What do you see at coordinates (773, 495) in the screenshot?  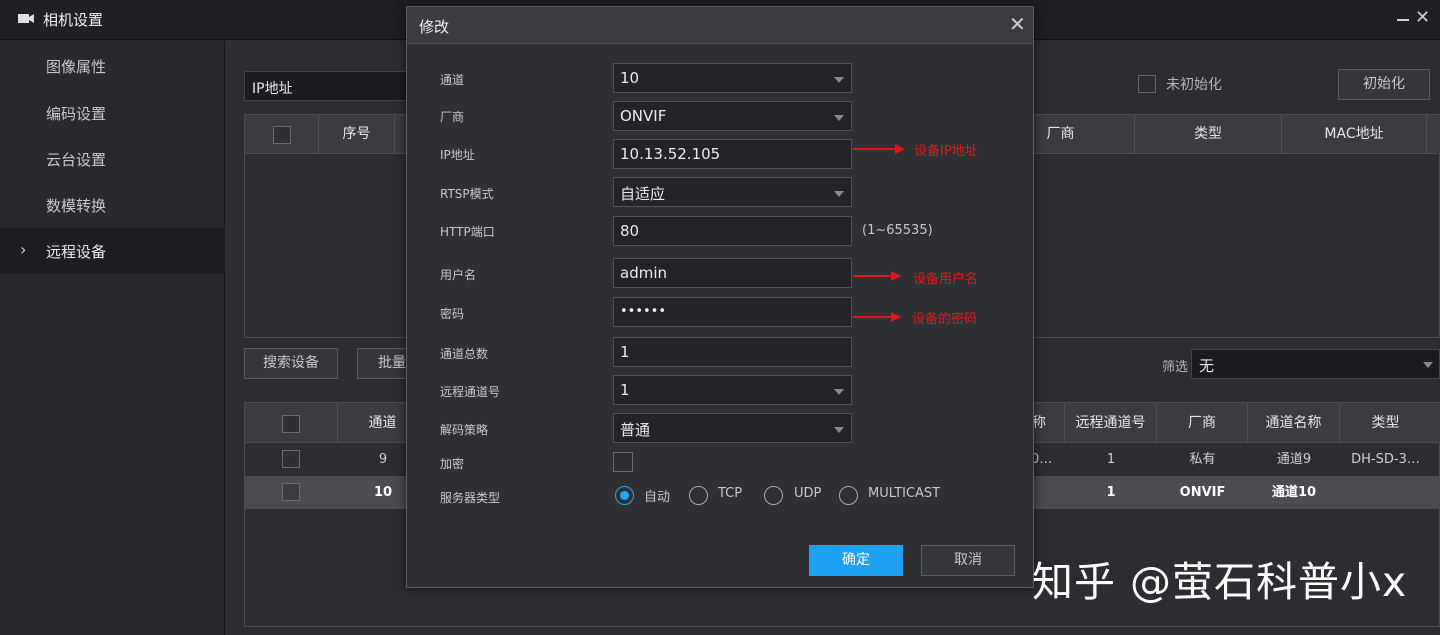 I see `radio-udp` at bounding box center [773, 495].